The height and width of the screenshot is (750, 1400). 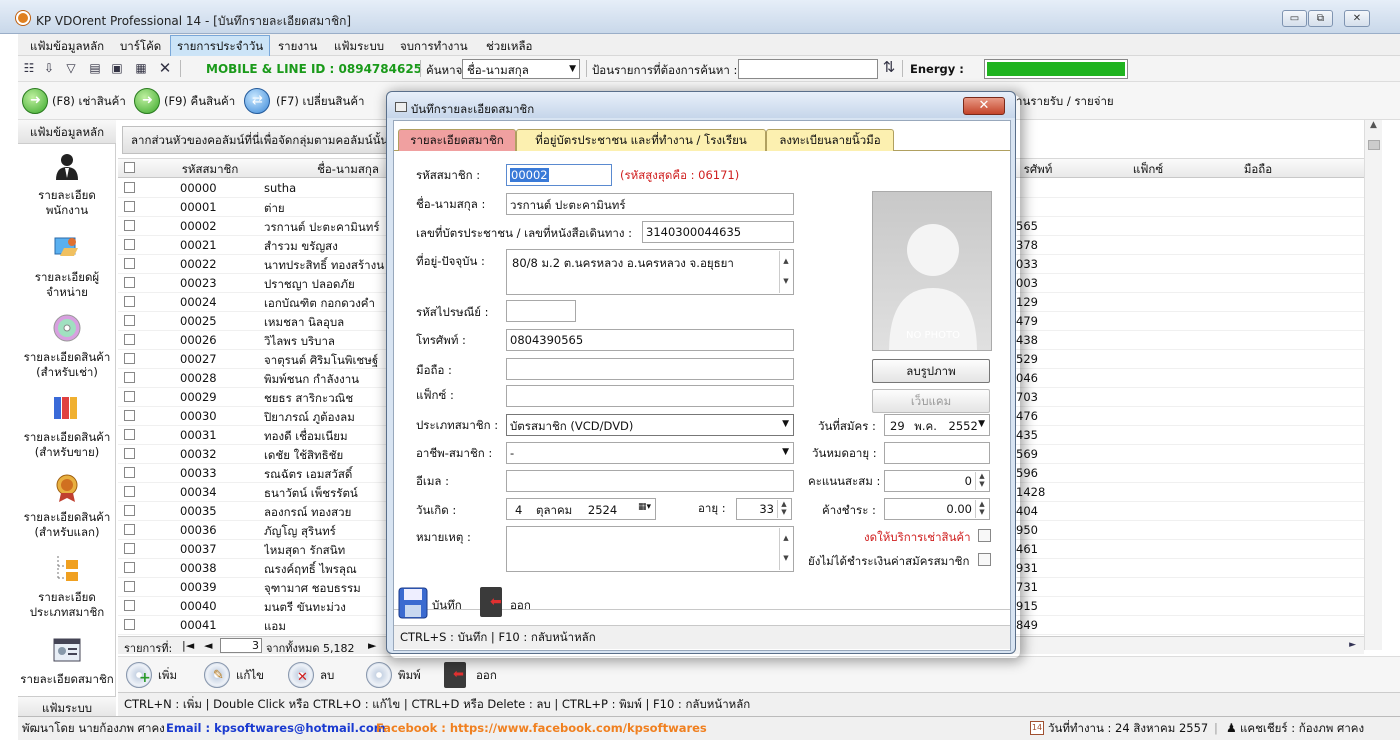 What do you see at coordinates (650, 481) in the screenshot?
I see `email-input` at bounding box center [650, 481].